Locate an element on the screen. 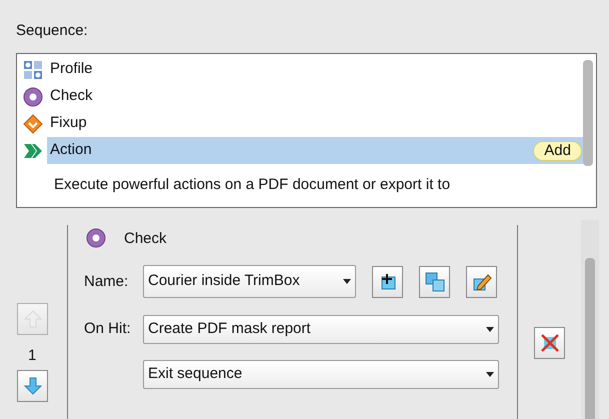 The image size is (609, 419). field-label: On Hit: is located at coordinates (107, 329).